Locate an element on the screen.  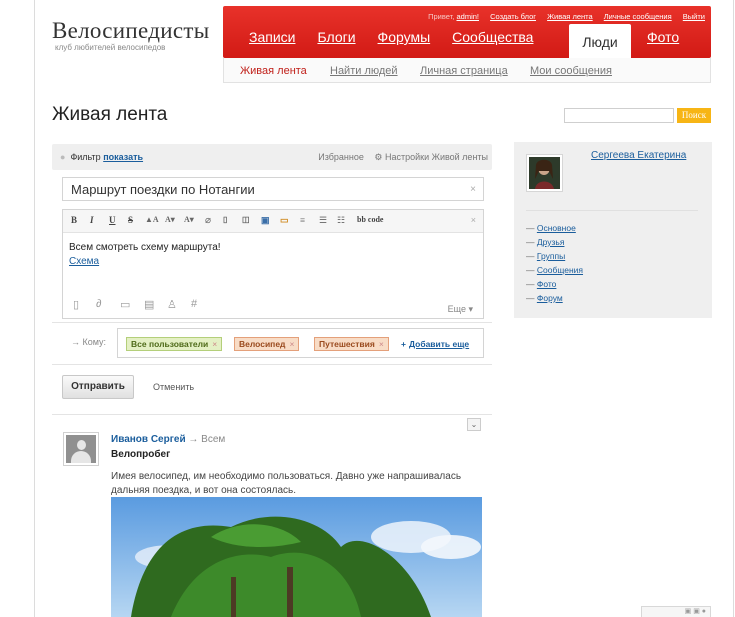
nav-item-communities: Сообщества is located at coordinates (492, 37).